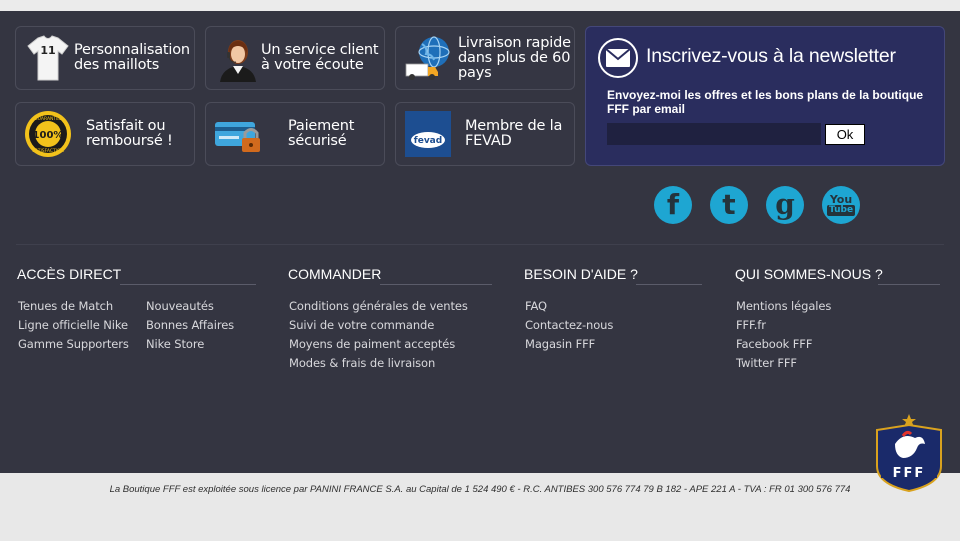 Image resolution: width=960 pixels, height=541 pixels. Describe the element at coordinates (480, 5) in the screenshot. I see `top-strip` at that location.